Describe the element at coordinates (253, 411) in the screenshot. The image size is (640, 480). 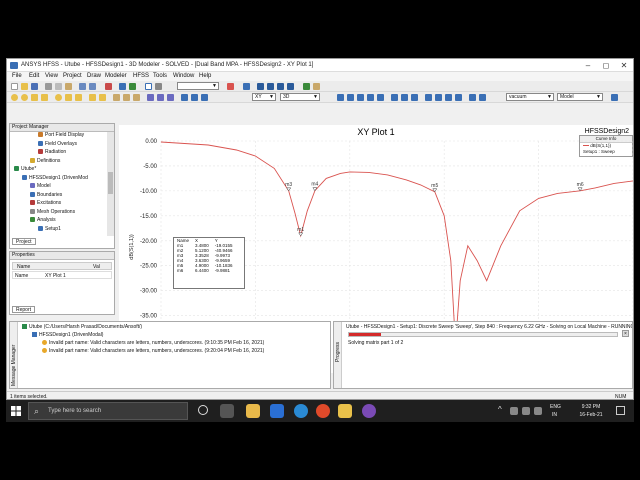
I see `file-explorer-icon` at that location.